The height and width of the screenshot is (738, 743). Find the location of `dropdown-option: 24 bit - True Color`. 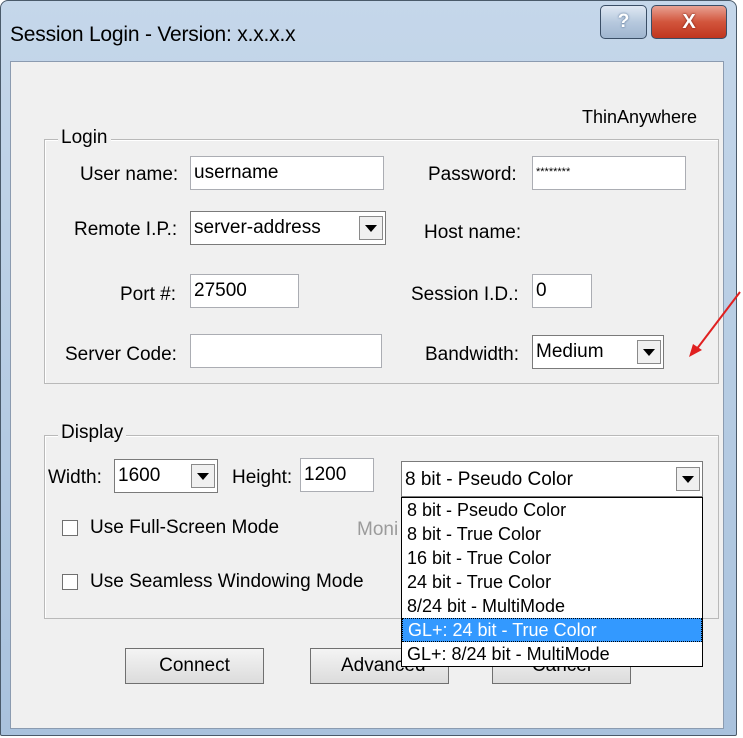

dropdown-option: 24 bit - True Color is located at coordinates (552, 582).